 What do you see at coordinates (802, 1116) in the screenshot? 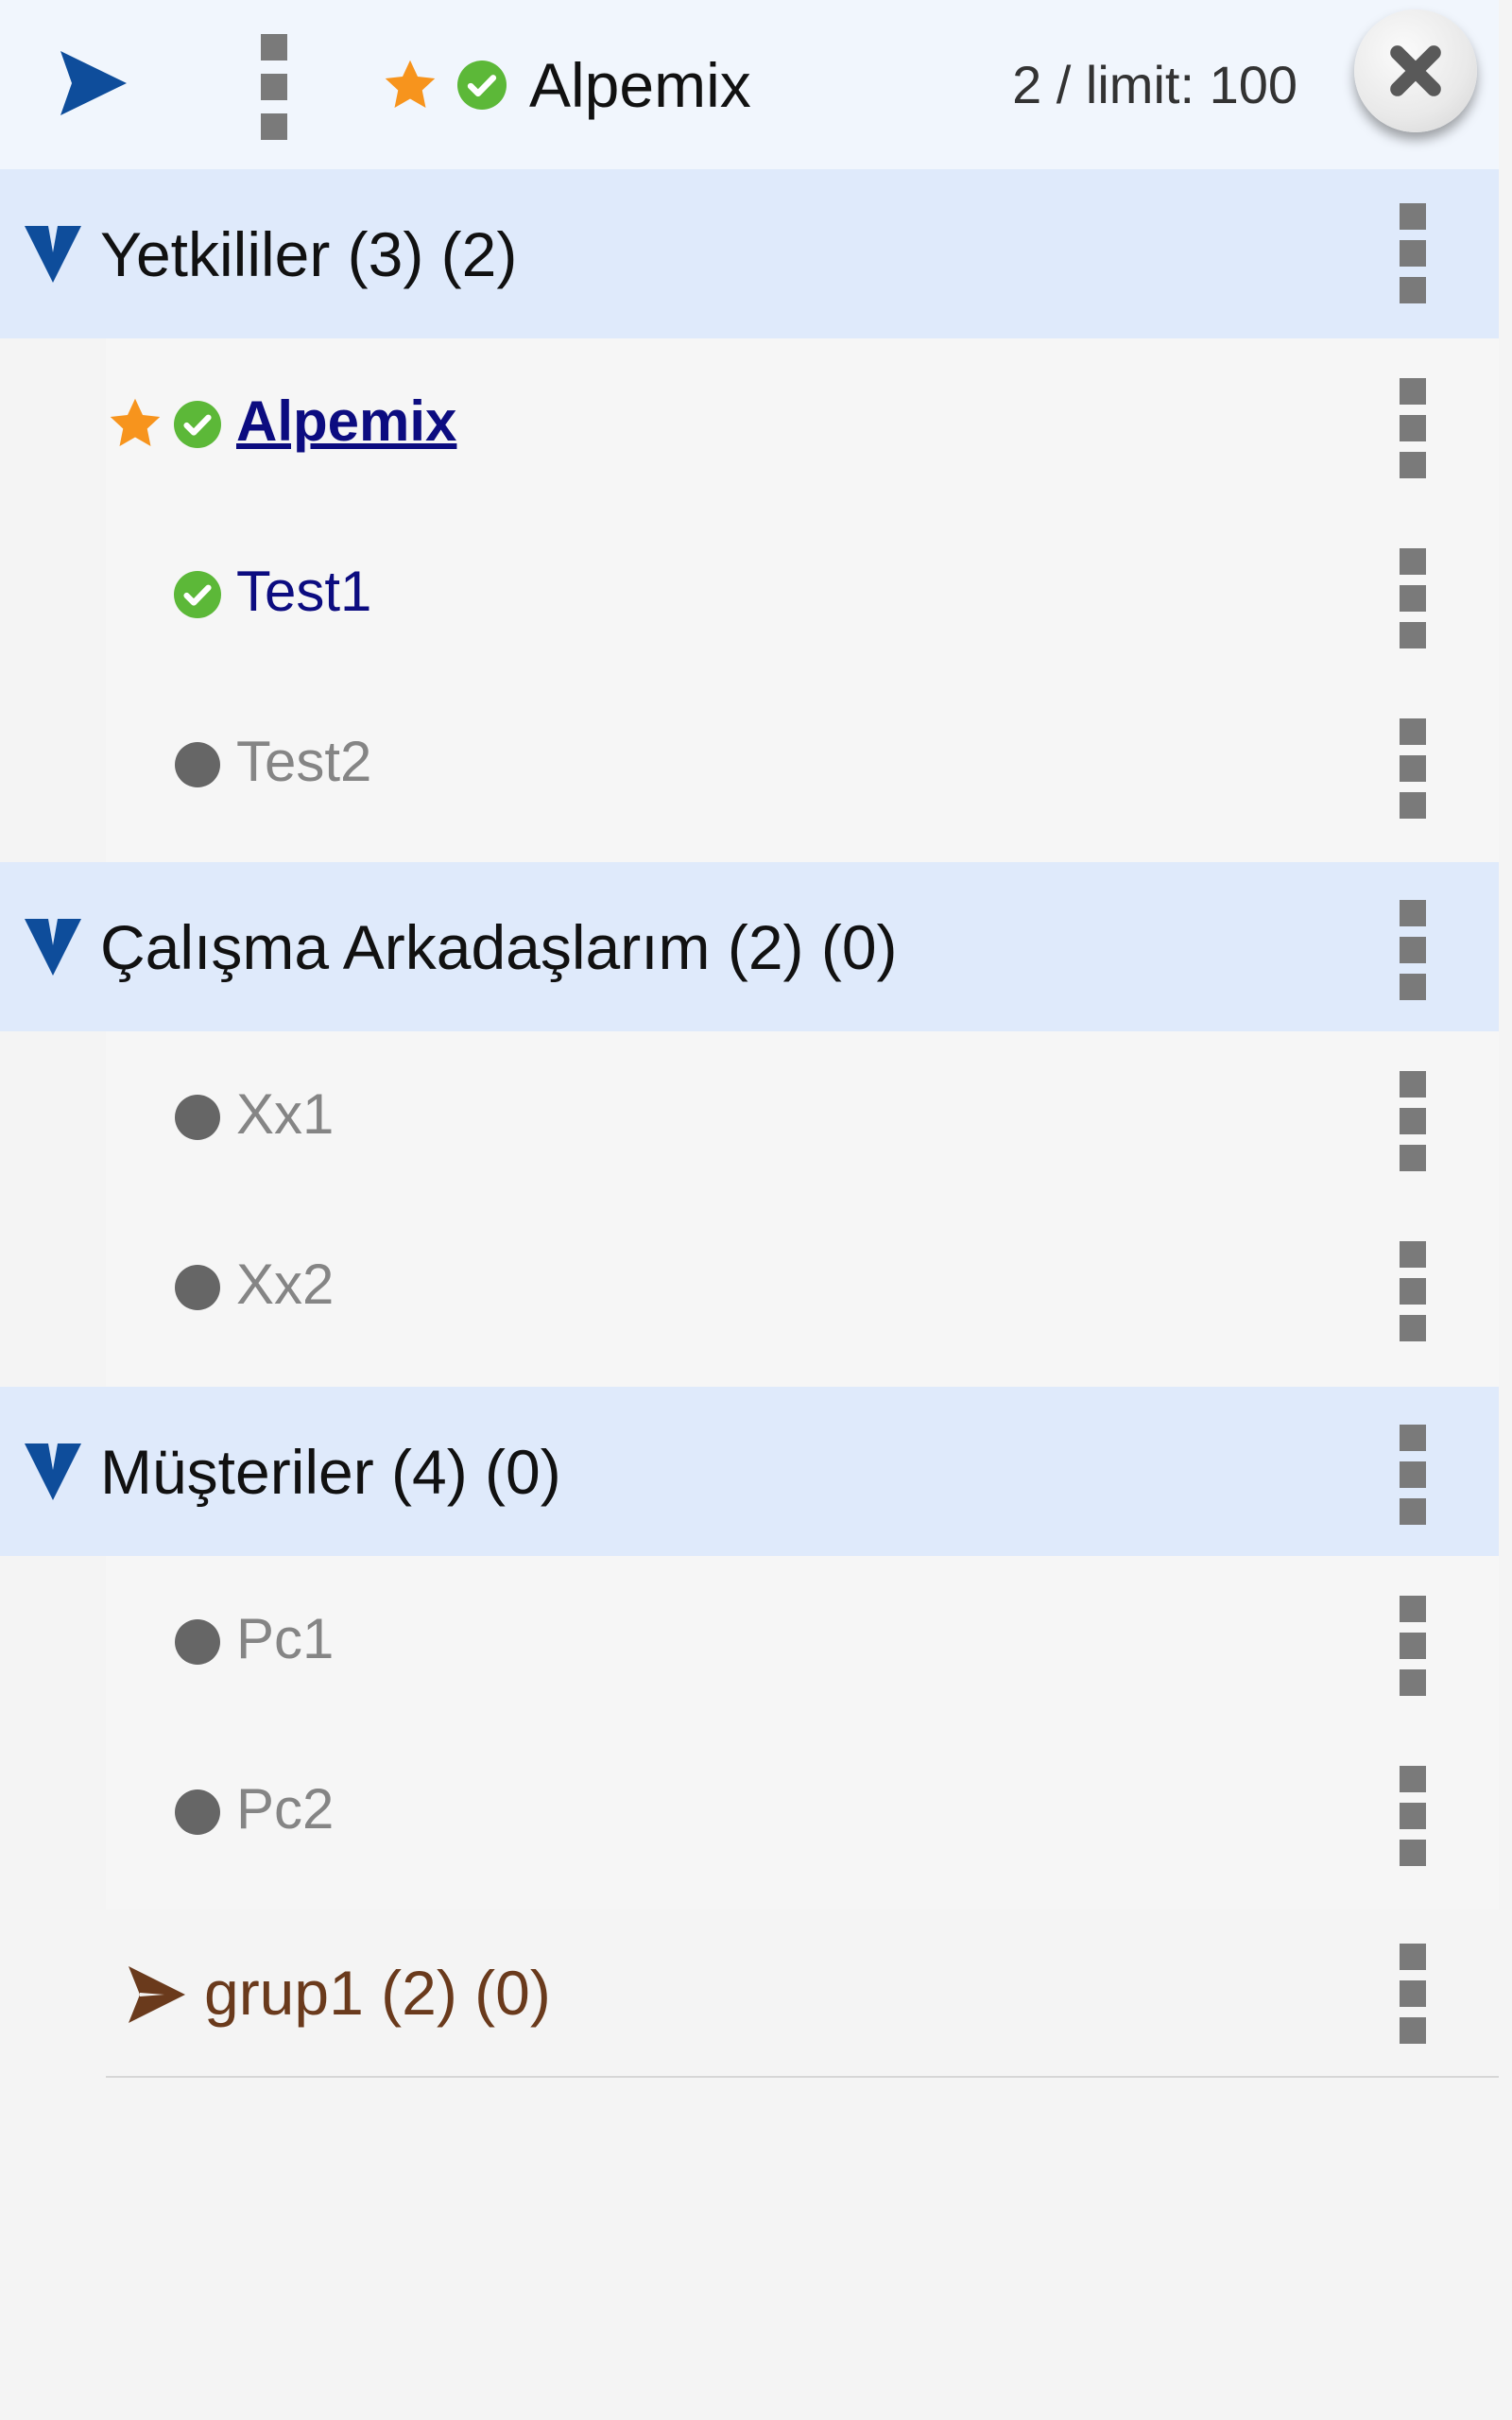
I see `contact-row: Xx1` at bounding box center [802, 1116].